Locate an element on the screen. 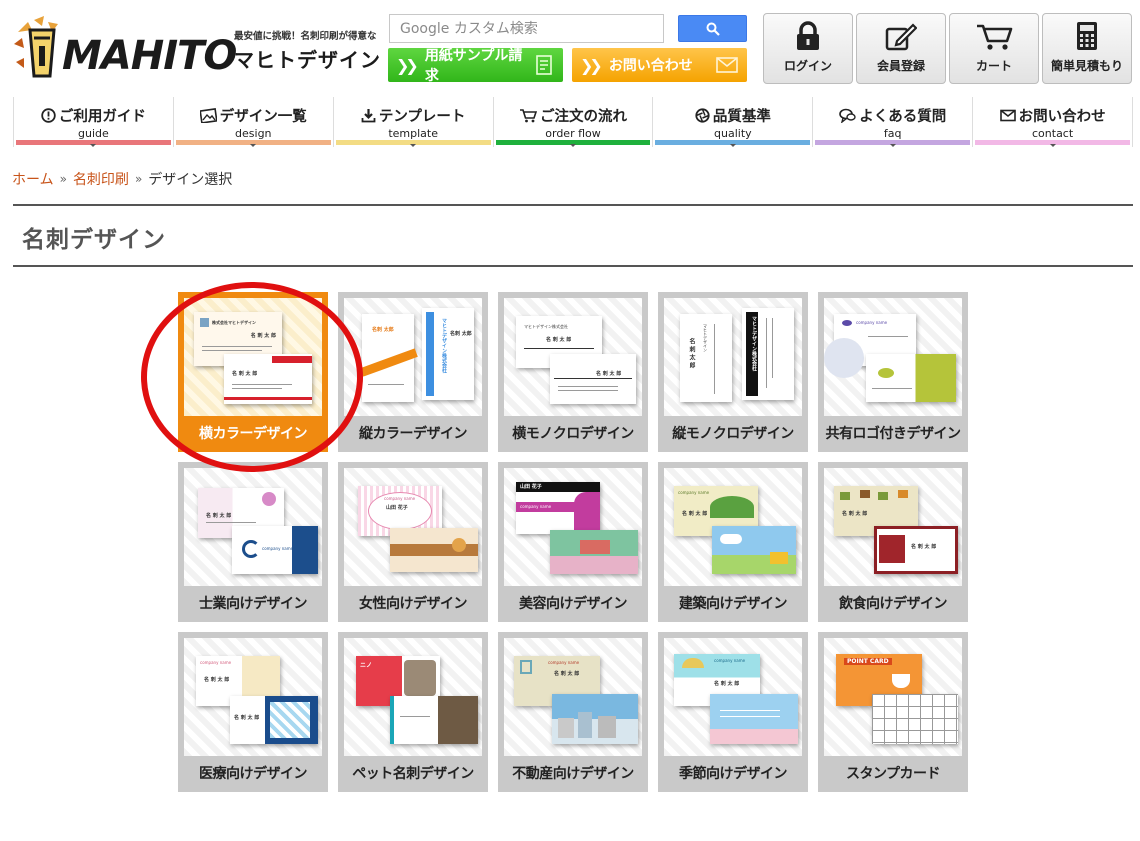  nav-sublabel: faq is located at coordinates (892, 133).